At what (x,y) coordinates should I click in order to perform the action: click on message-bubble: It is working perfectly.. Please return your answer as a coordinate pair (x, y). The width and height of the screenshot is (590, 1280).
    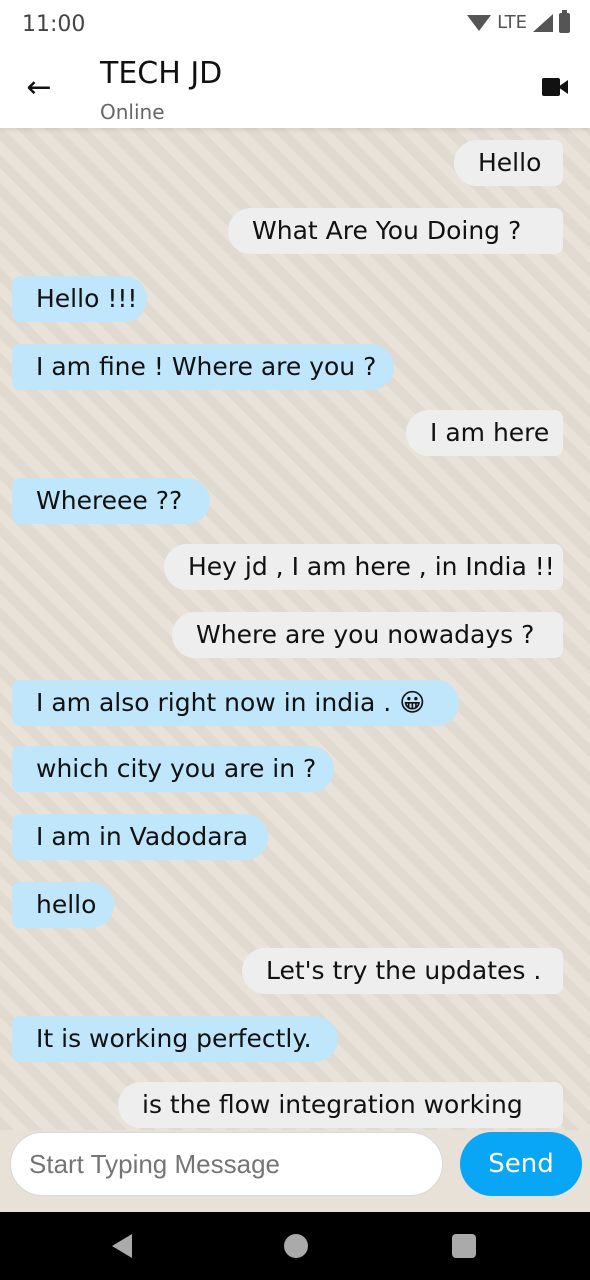
    Looking at the image, I should click on (175, 1039).